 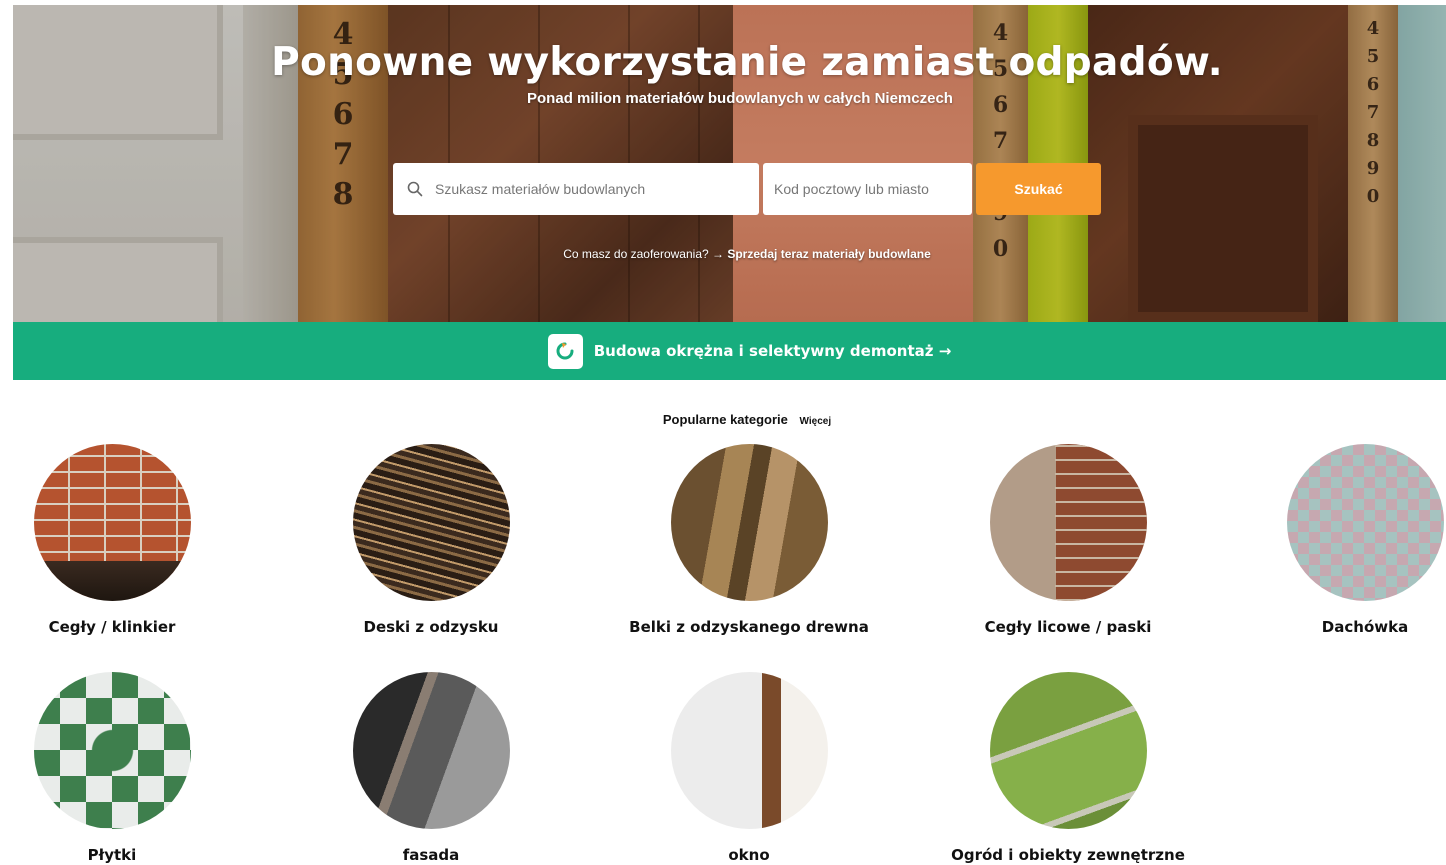 I want to click on material-search-box, so click(x=576, y=189).